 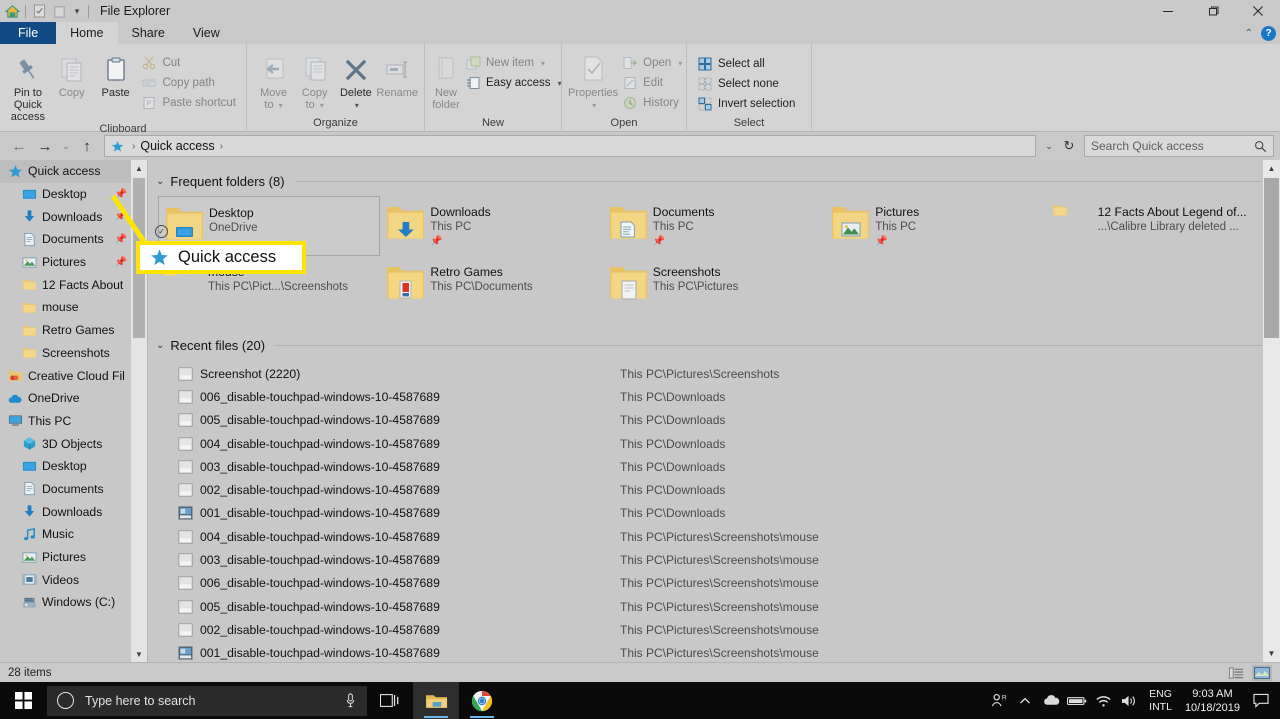 I want to click on sidebar-item-mouse: mouse, so click(x=65, y=307).